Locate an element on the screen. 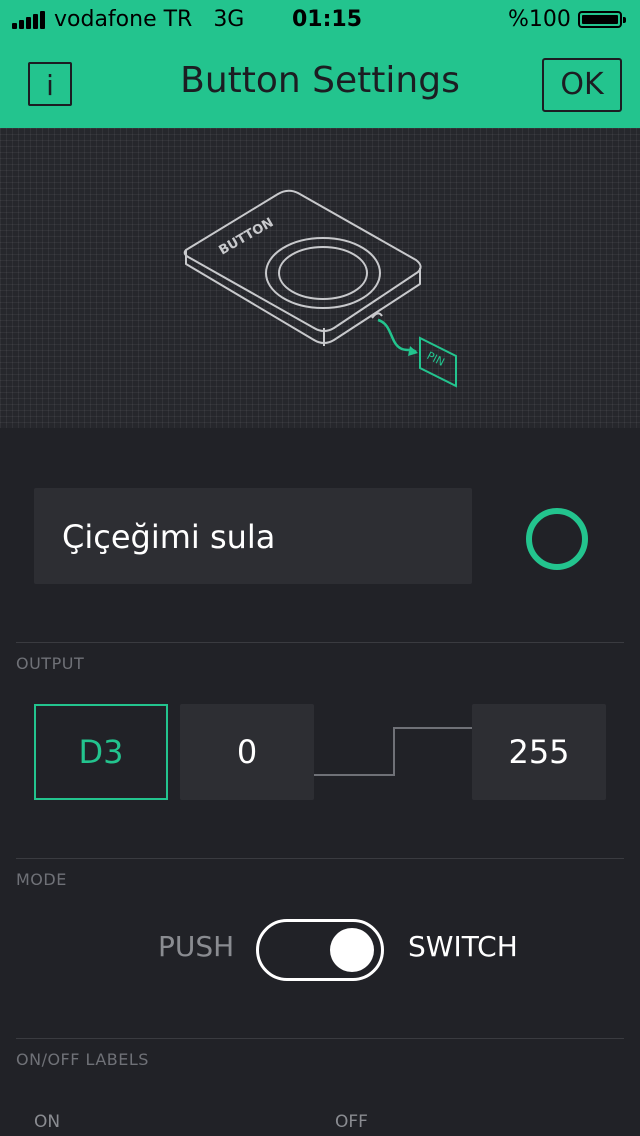 This screenshot has height=1136, width=640. on-label-title: ON is located at coordinates (47, 1122).